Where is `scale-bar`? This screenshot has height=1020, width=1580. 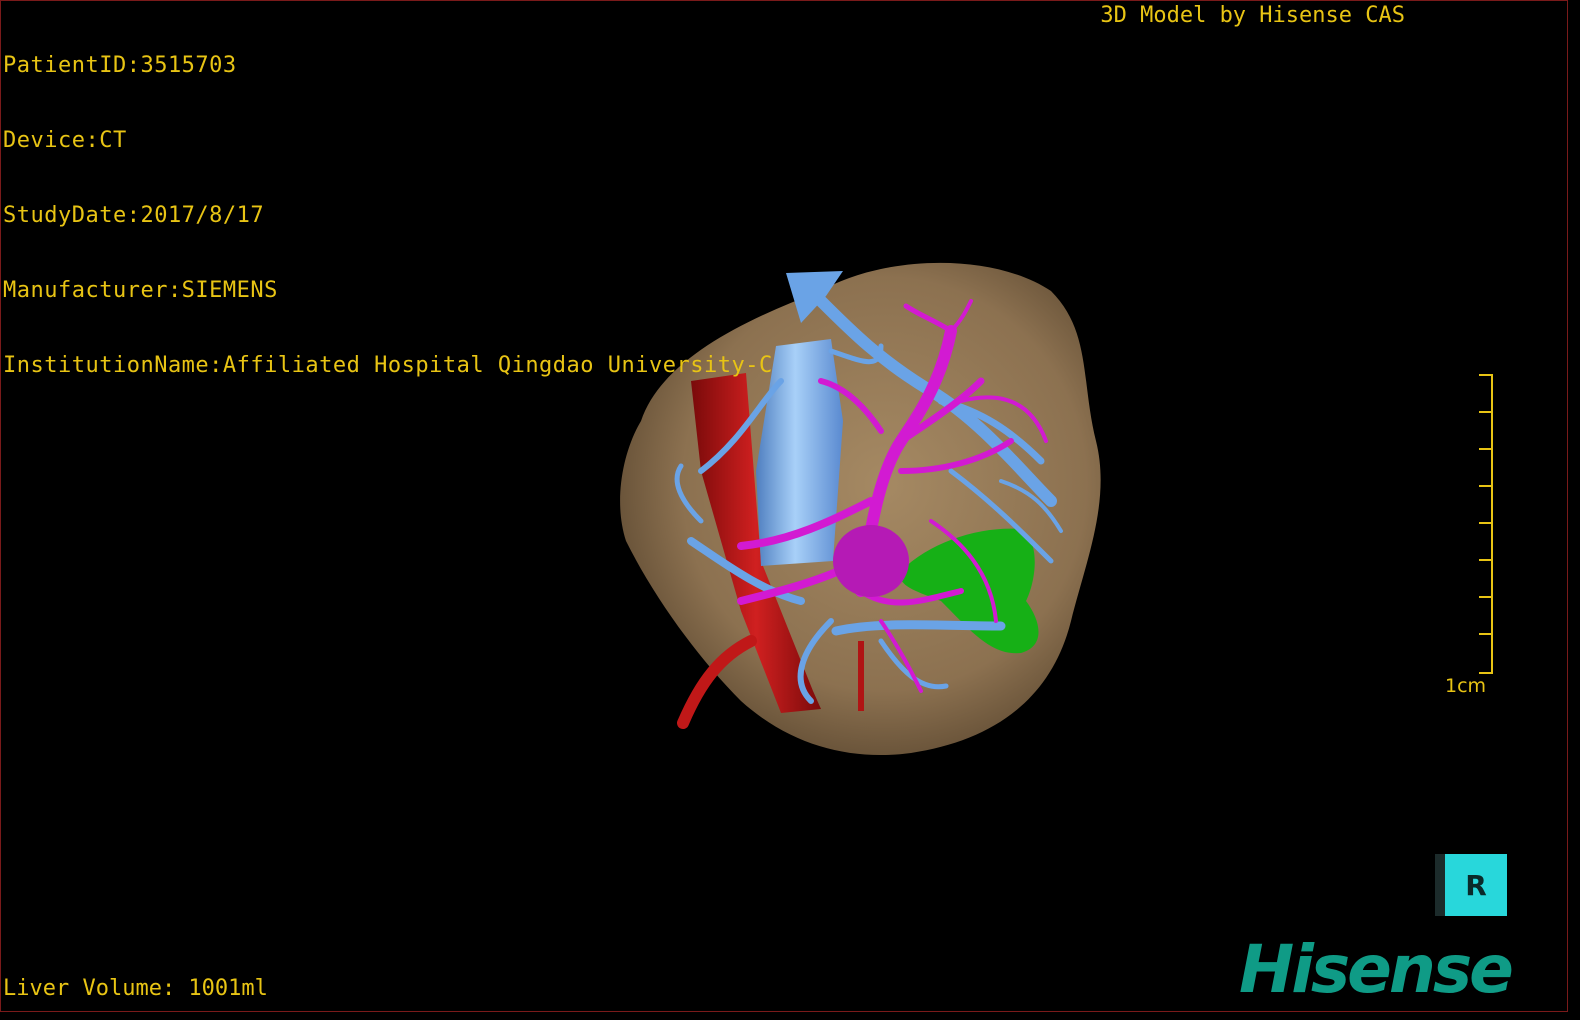 scale-bar is located at coordinates (1486, 524).